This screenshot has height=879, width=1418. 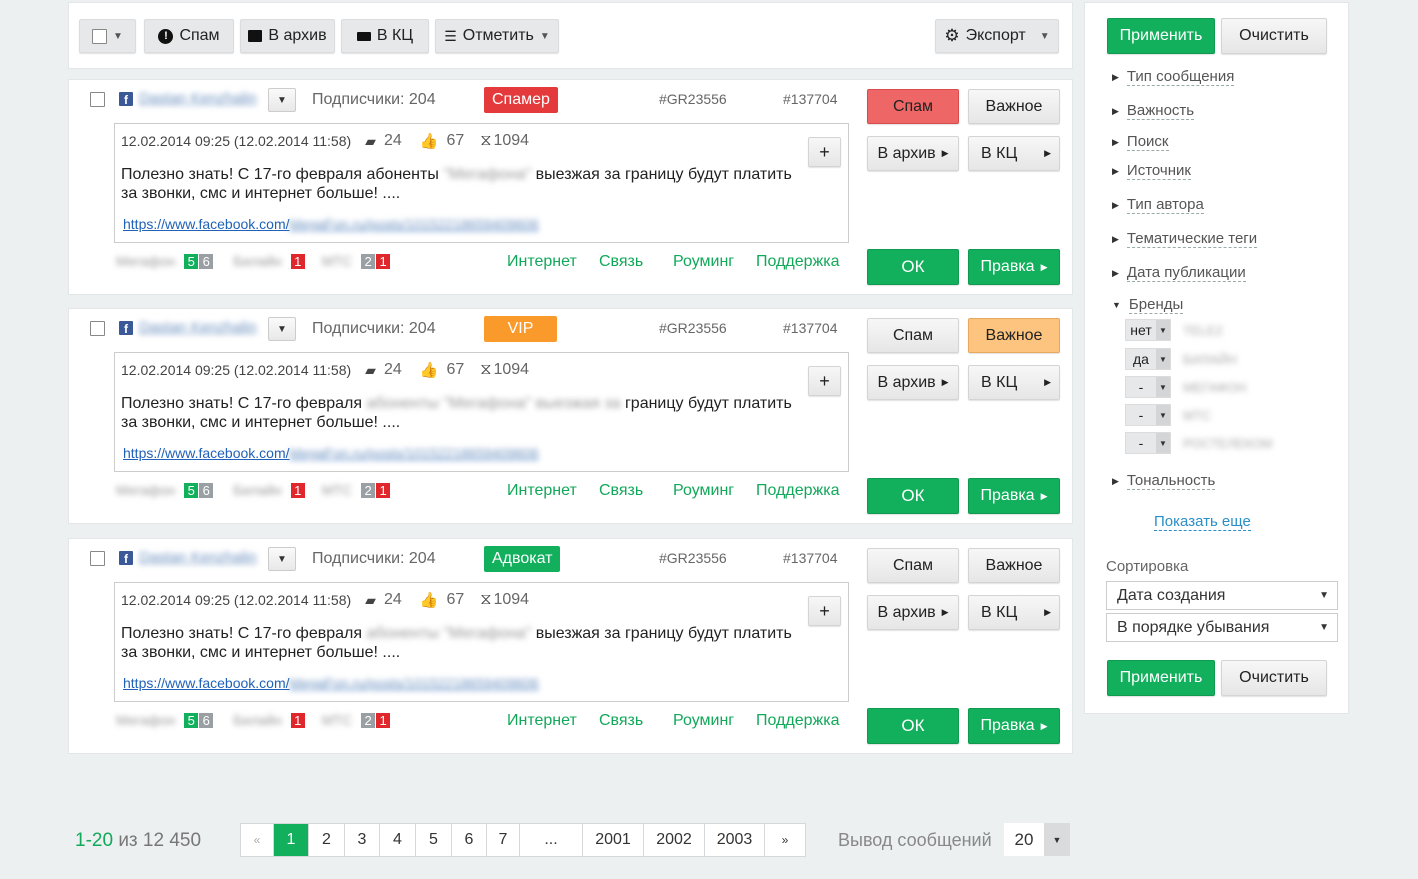 What do you see at coordinates (1140, 142) in the screenshot?
I see `filter-search: ▶ Поиск` at bounding box center [1140, 142].